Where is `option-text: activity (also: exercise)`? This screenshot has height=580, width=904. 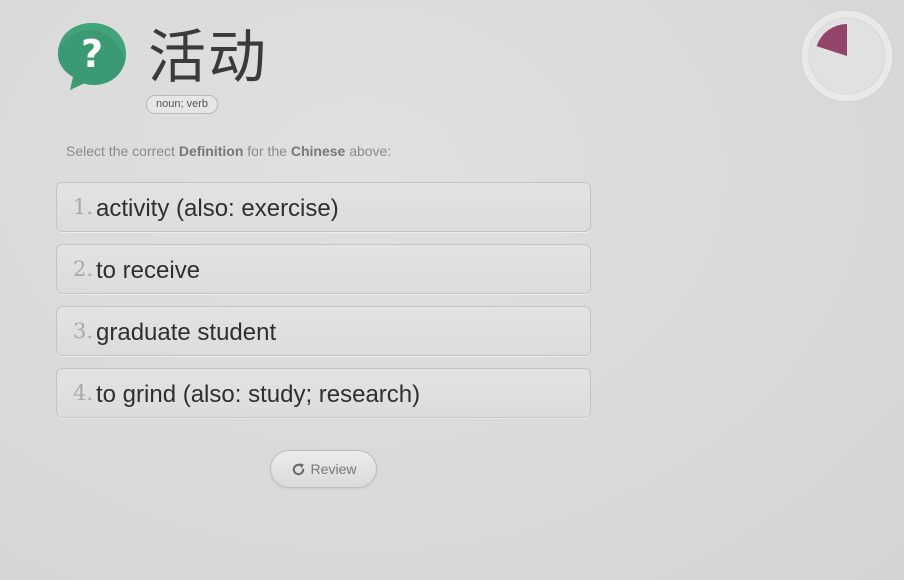 option-text: activity (also: exercise) is located at coordinates (217, 208).